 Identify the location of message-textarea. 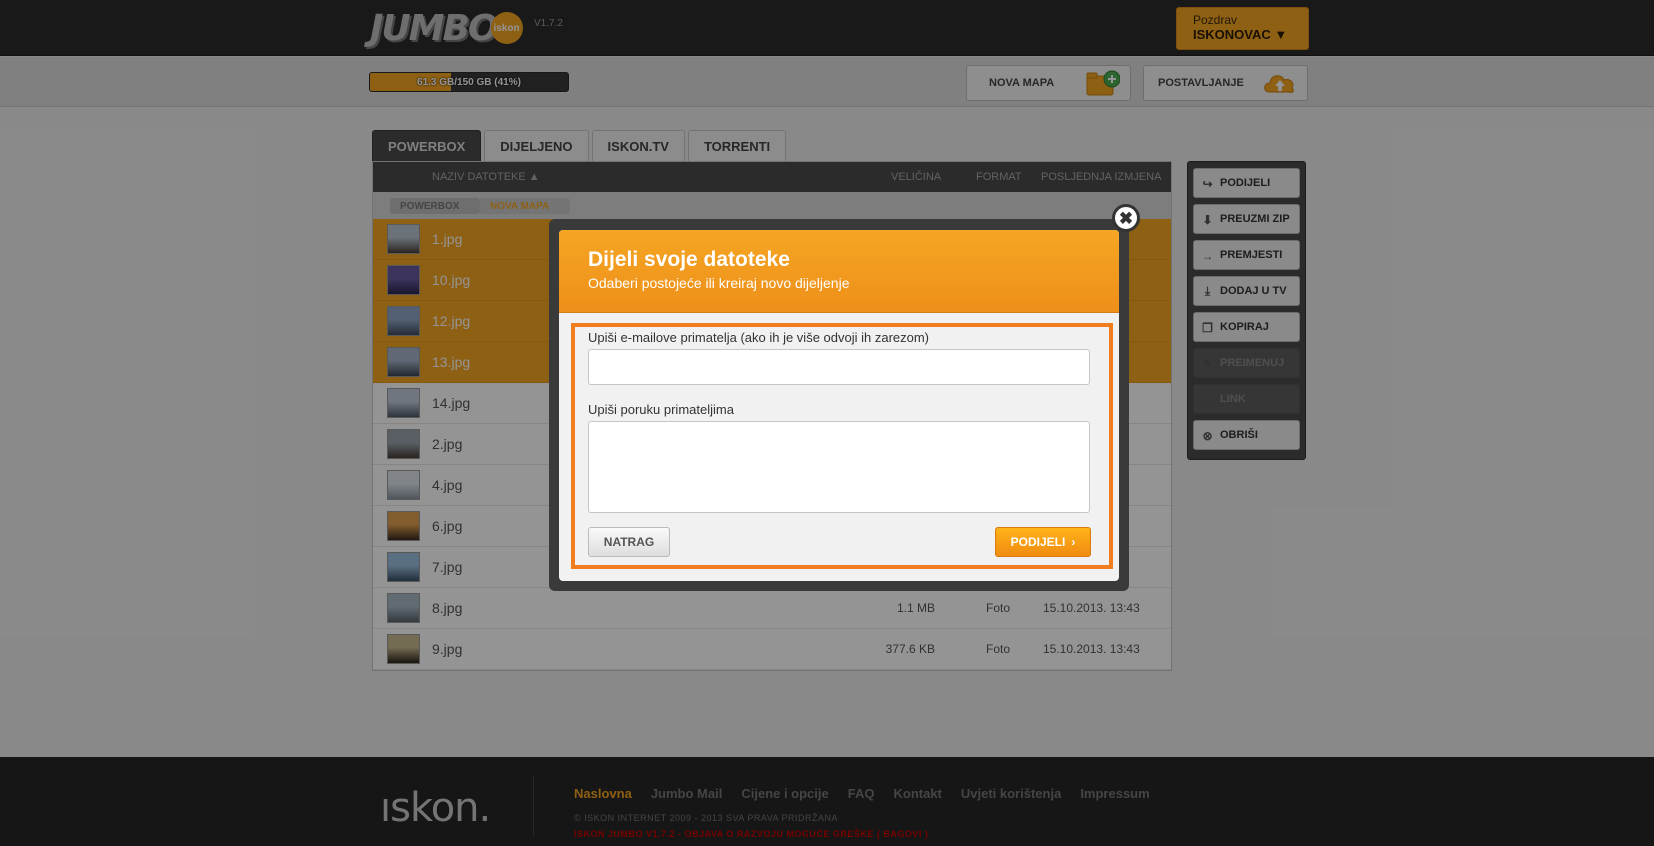
(839, 467).